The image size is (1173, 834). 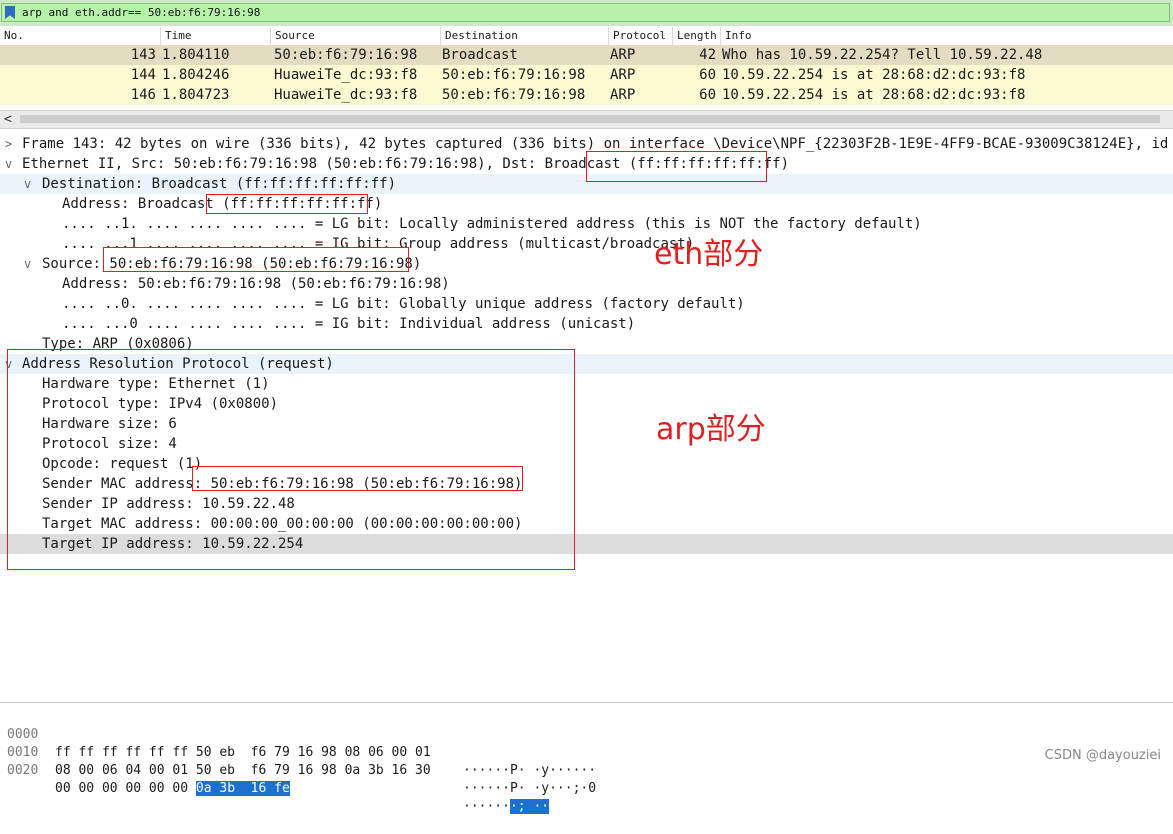 What do you see at coordinates (530, 770) in the screenshot?
I see `hex-ascii: ······P· ·y······` at bounding box center [530, 770].